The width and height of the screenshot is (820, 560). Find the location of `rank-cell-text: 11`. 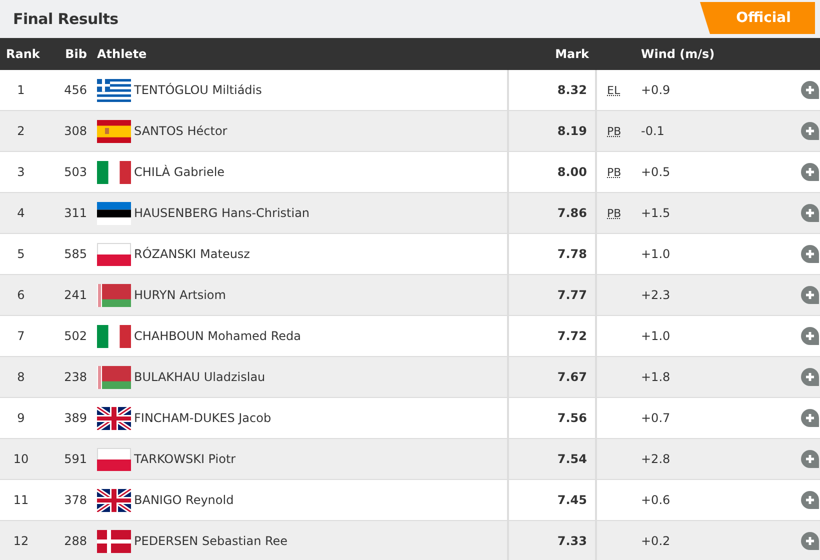

rank-cell-text: 11 is located at coordinates (21, 500).